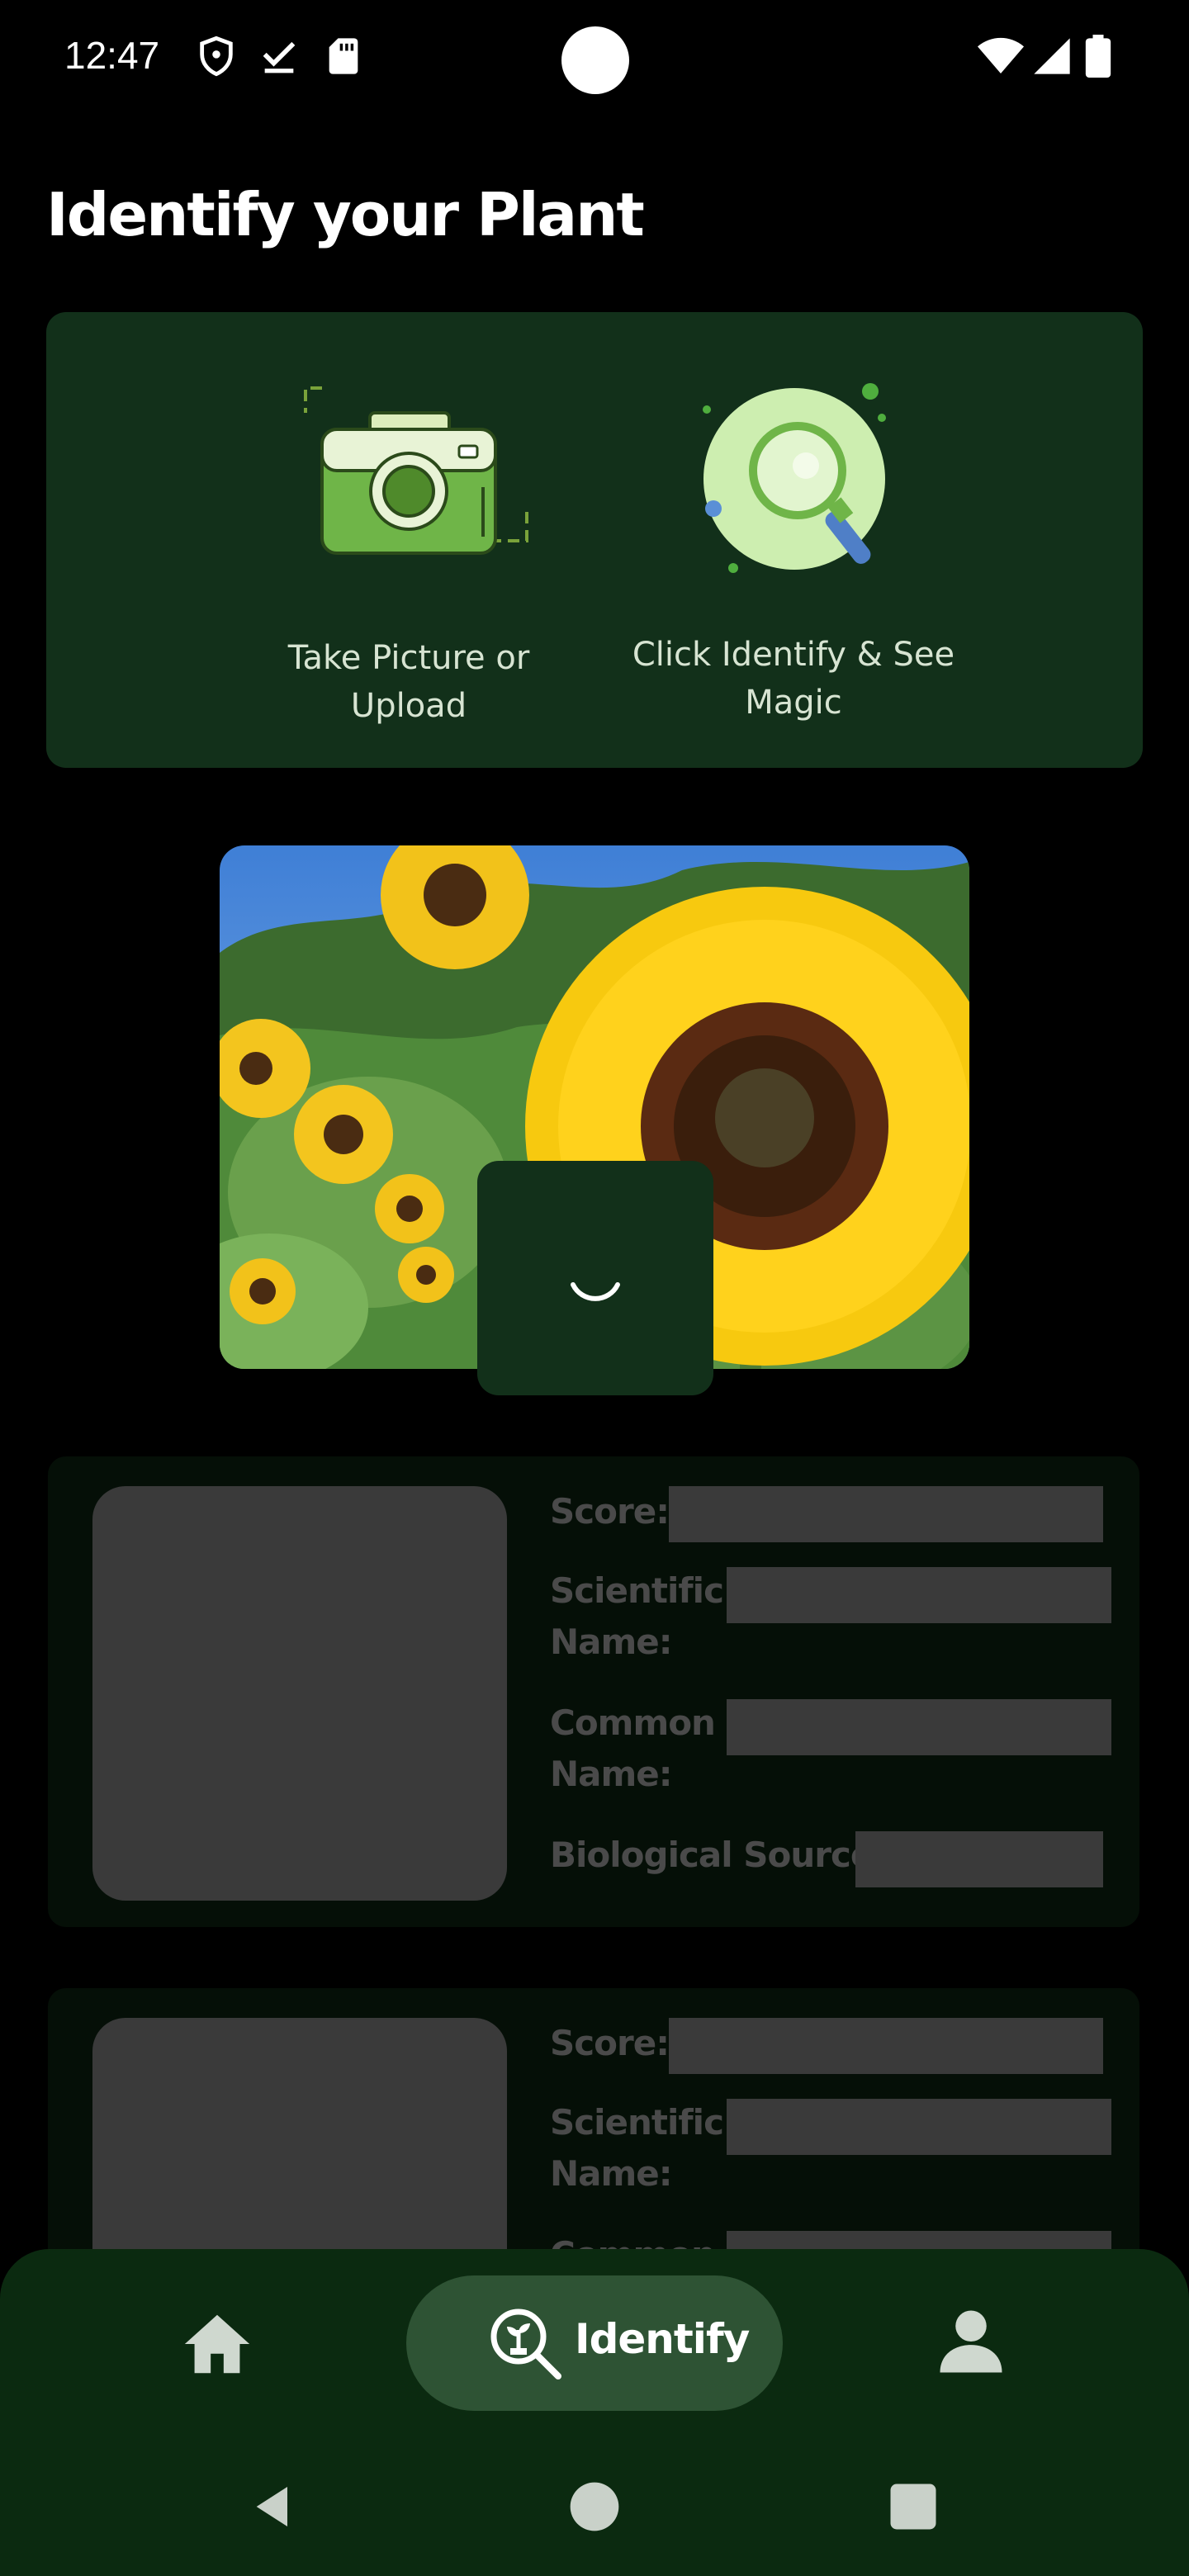 The height and width of the screenshot is (2576, 1189). I want to click on biological-source-label: Biological Source:, so click(718, 1855).